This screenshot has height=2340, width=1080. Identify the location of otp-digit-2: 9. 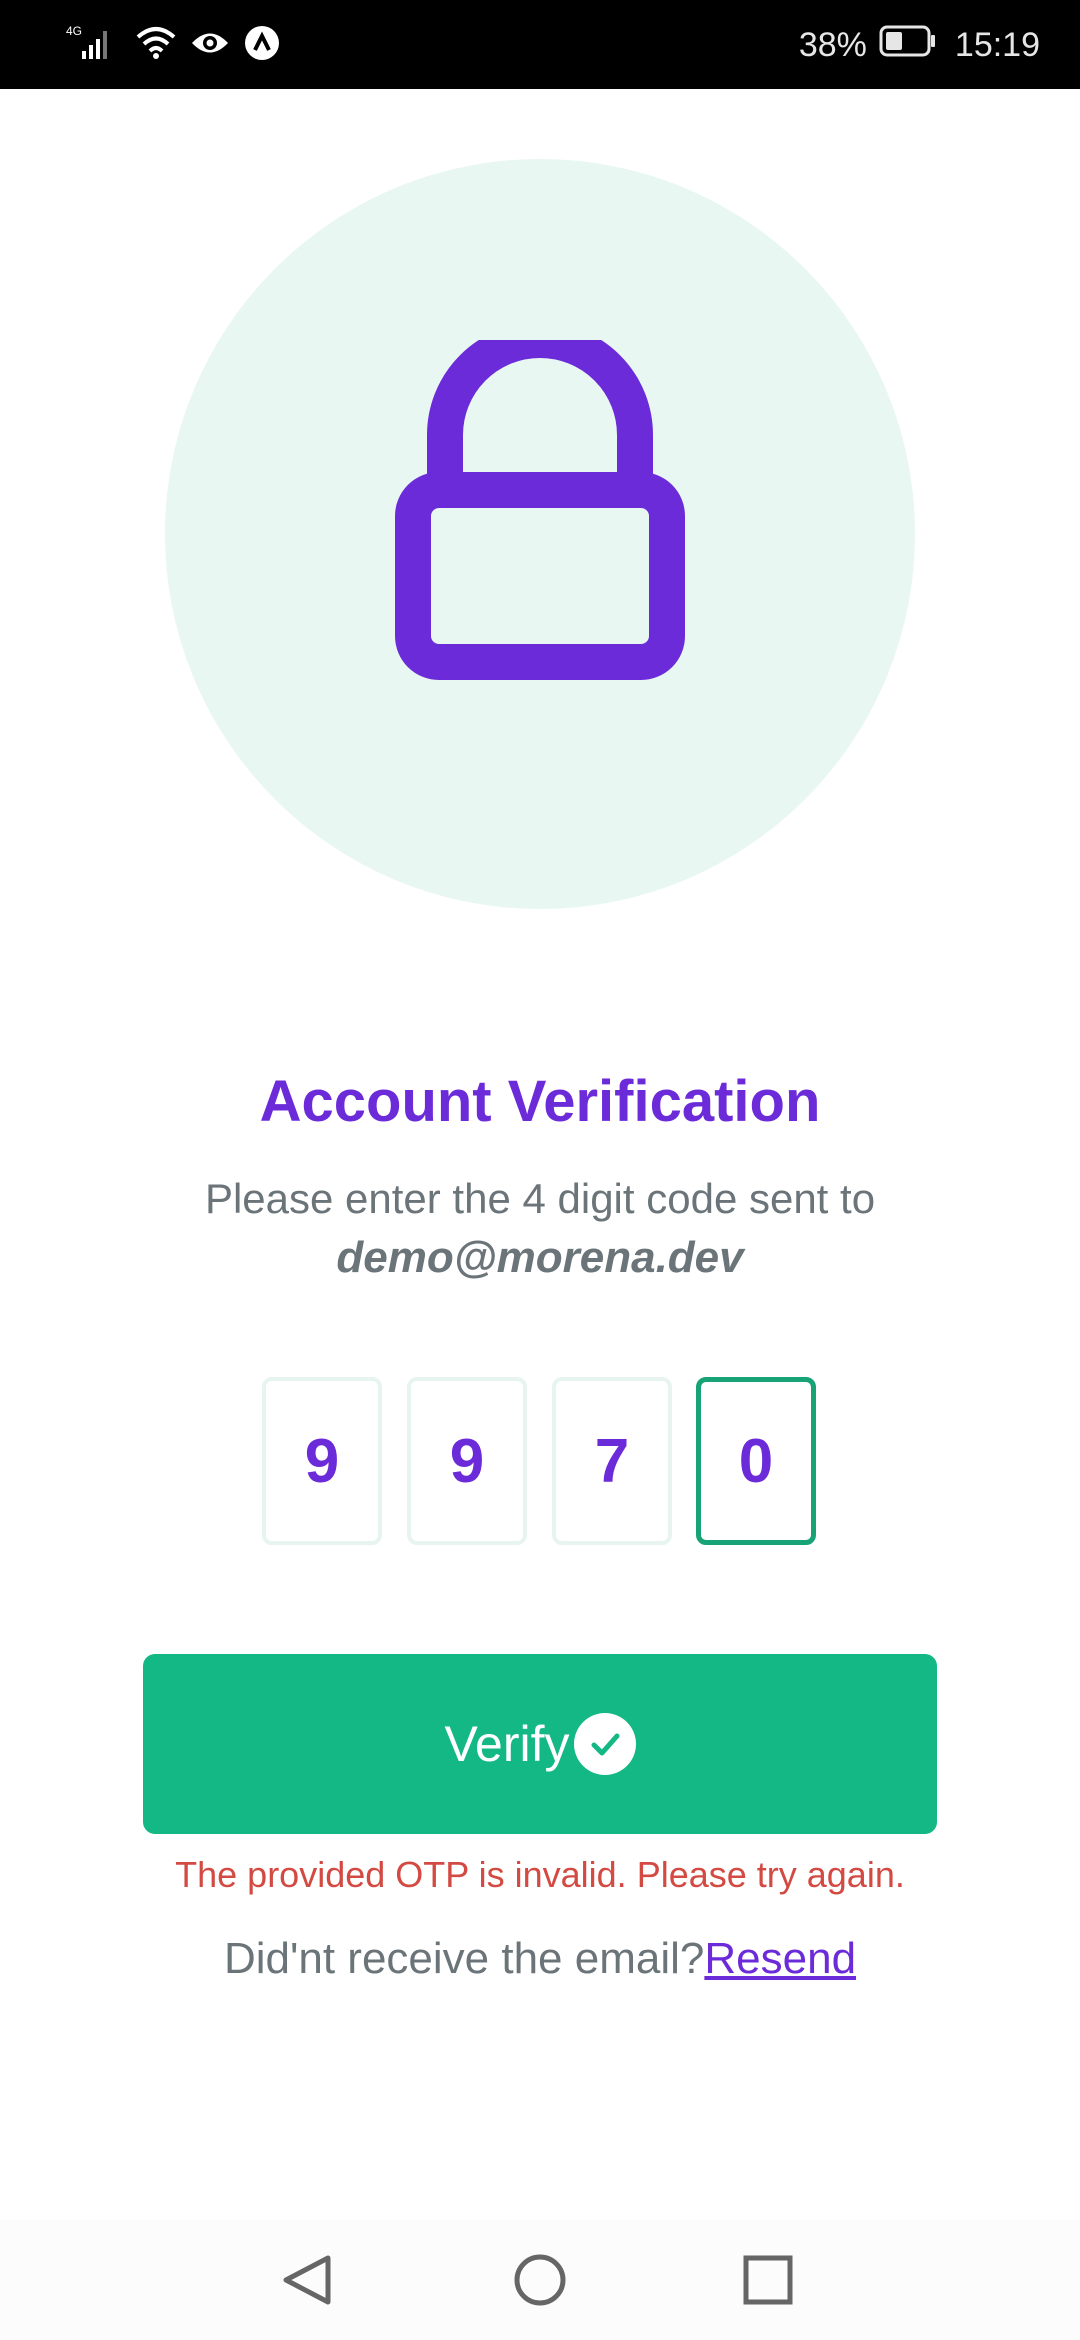
(467, 1461).